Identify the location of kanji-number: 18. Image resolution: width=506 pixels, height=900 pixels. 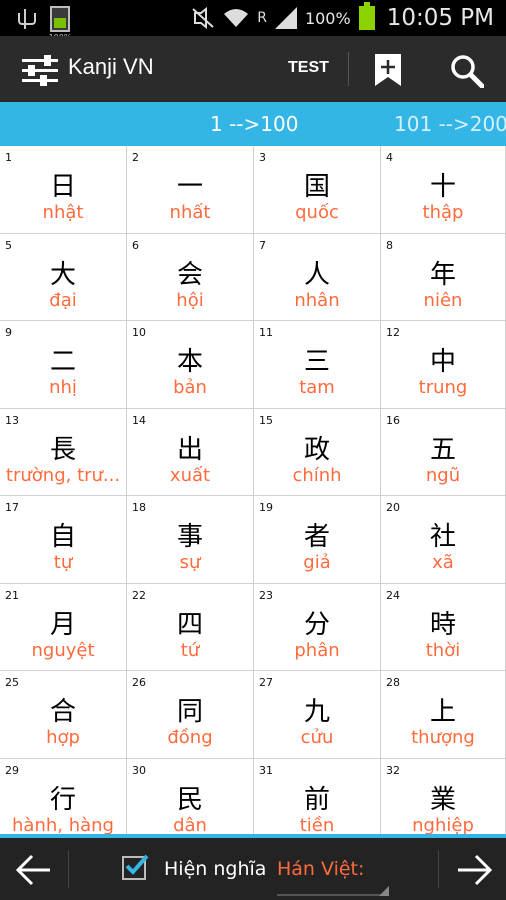
(139, 507).